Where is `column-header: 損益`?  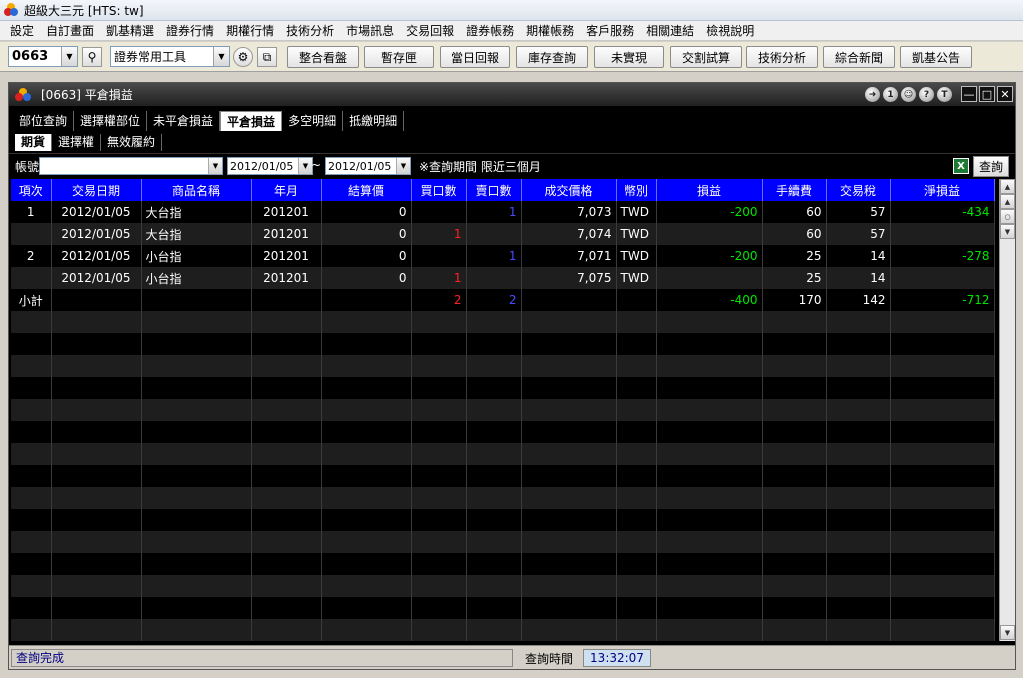 column-header: 損益 is located at coordinates (709, 190).